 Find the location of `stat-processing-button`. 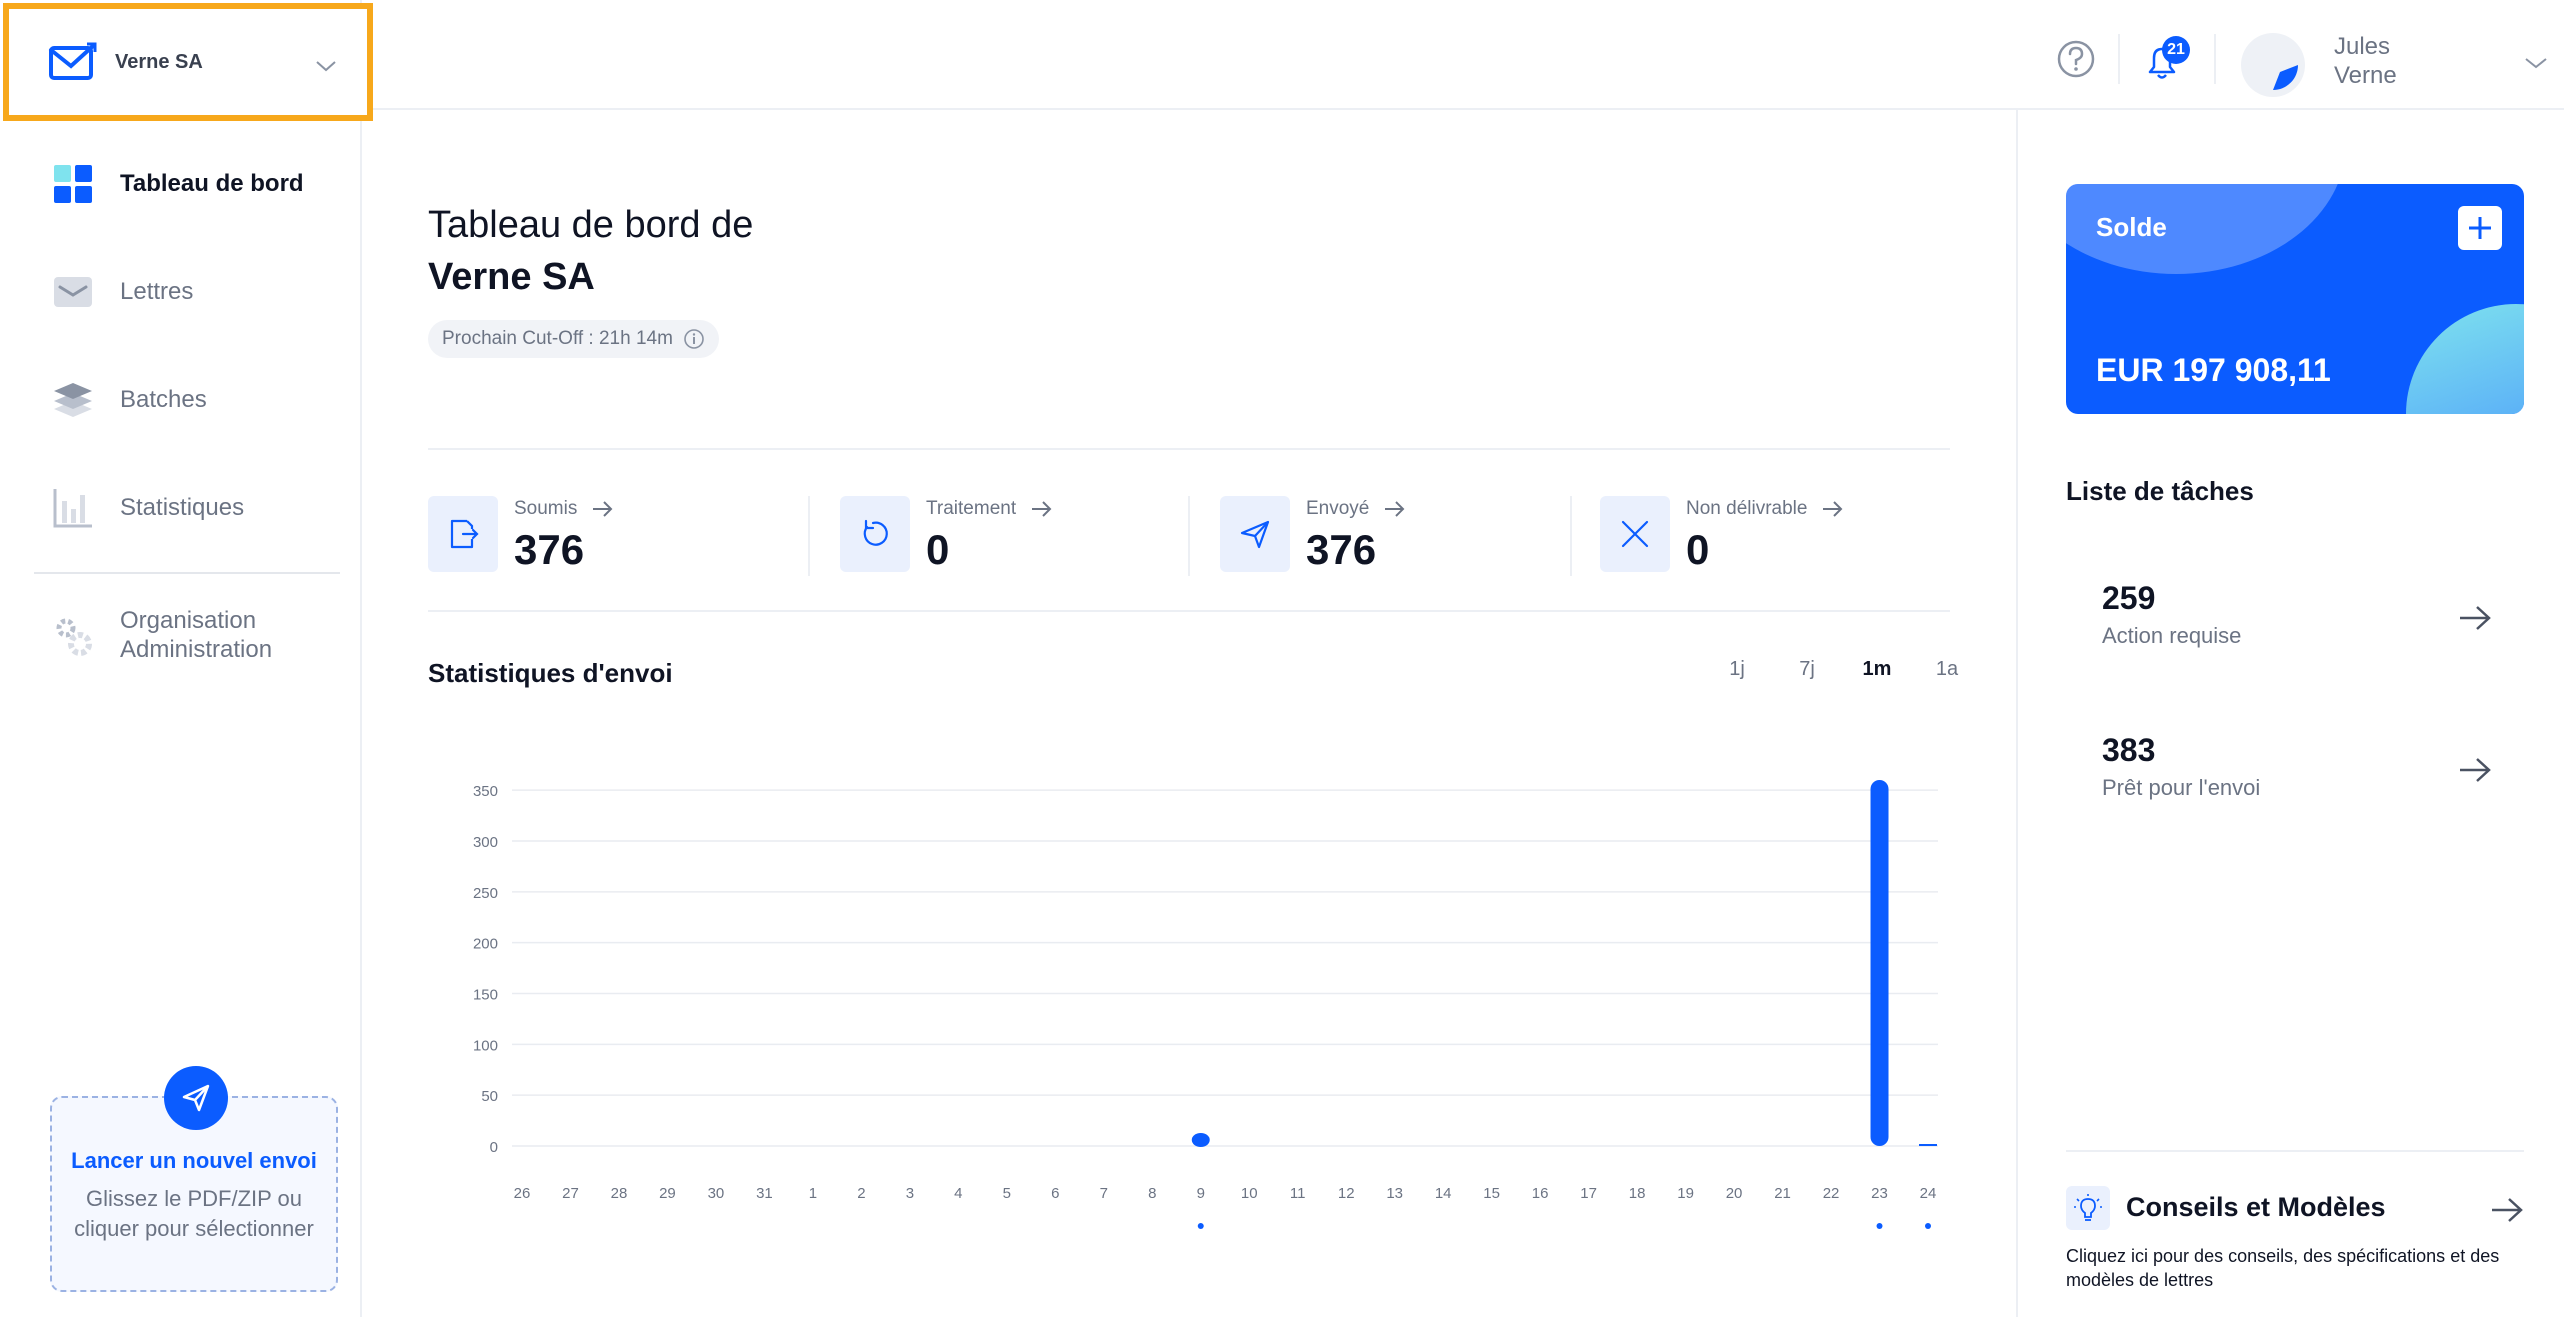

stat-processing-button is located at coordinates (875, 534).